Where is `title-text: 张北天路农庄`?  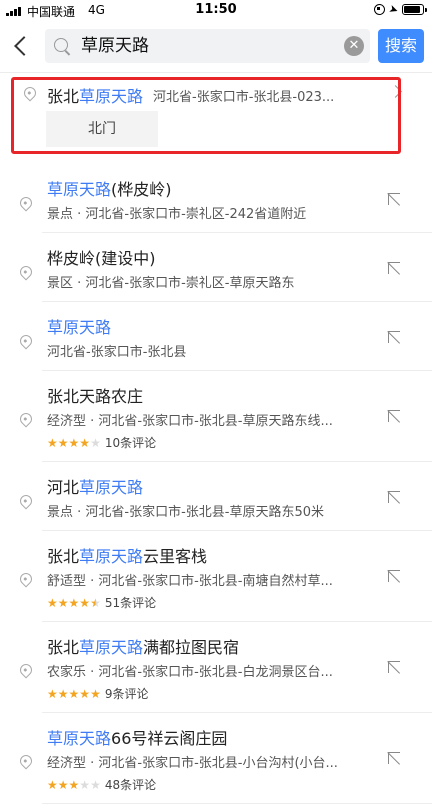 title-text: 张北天路农庄 is located at coordinates (95, 396).